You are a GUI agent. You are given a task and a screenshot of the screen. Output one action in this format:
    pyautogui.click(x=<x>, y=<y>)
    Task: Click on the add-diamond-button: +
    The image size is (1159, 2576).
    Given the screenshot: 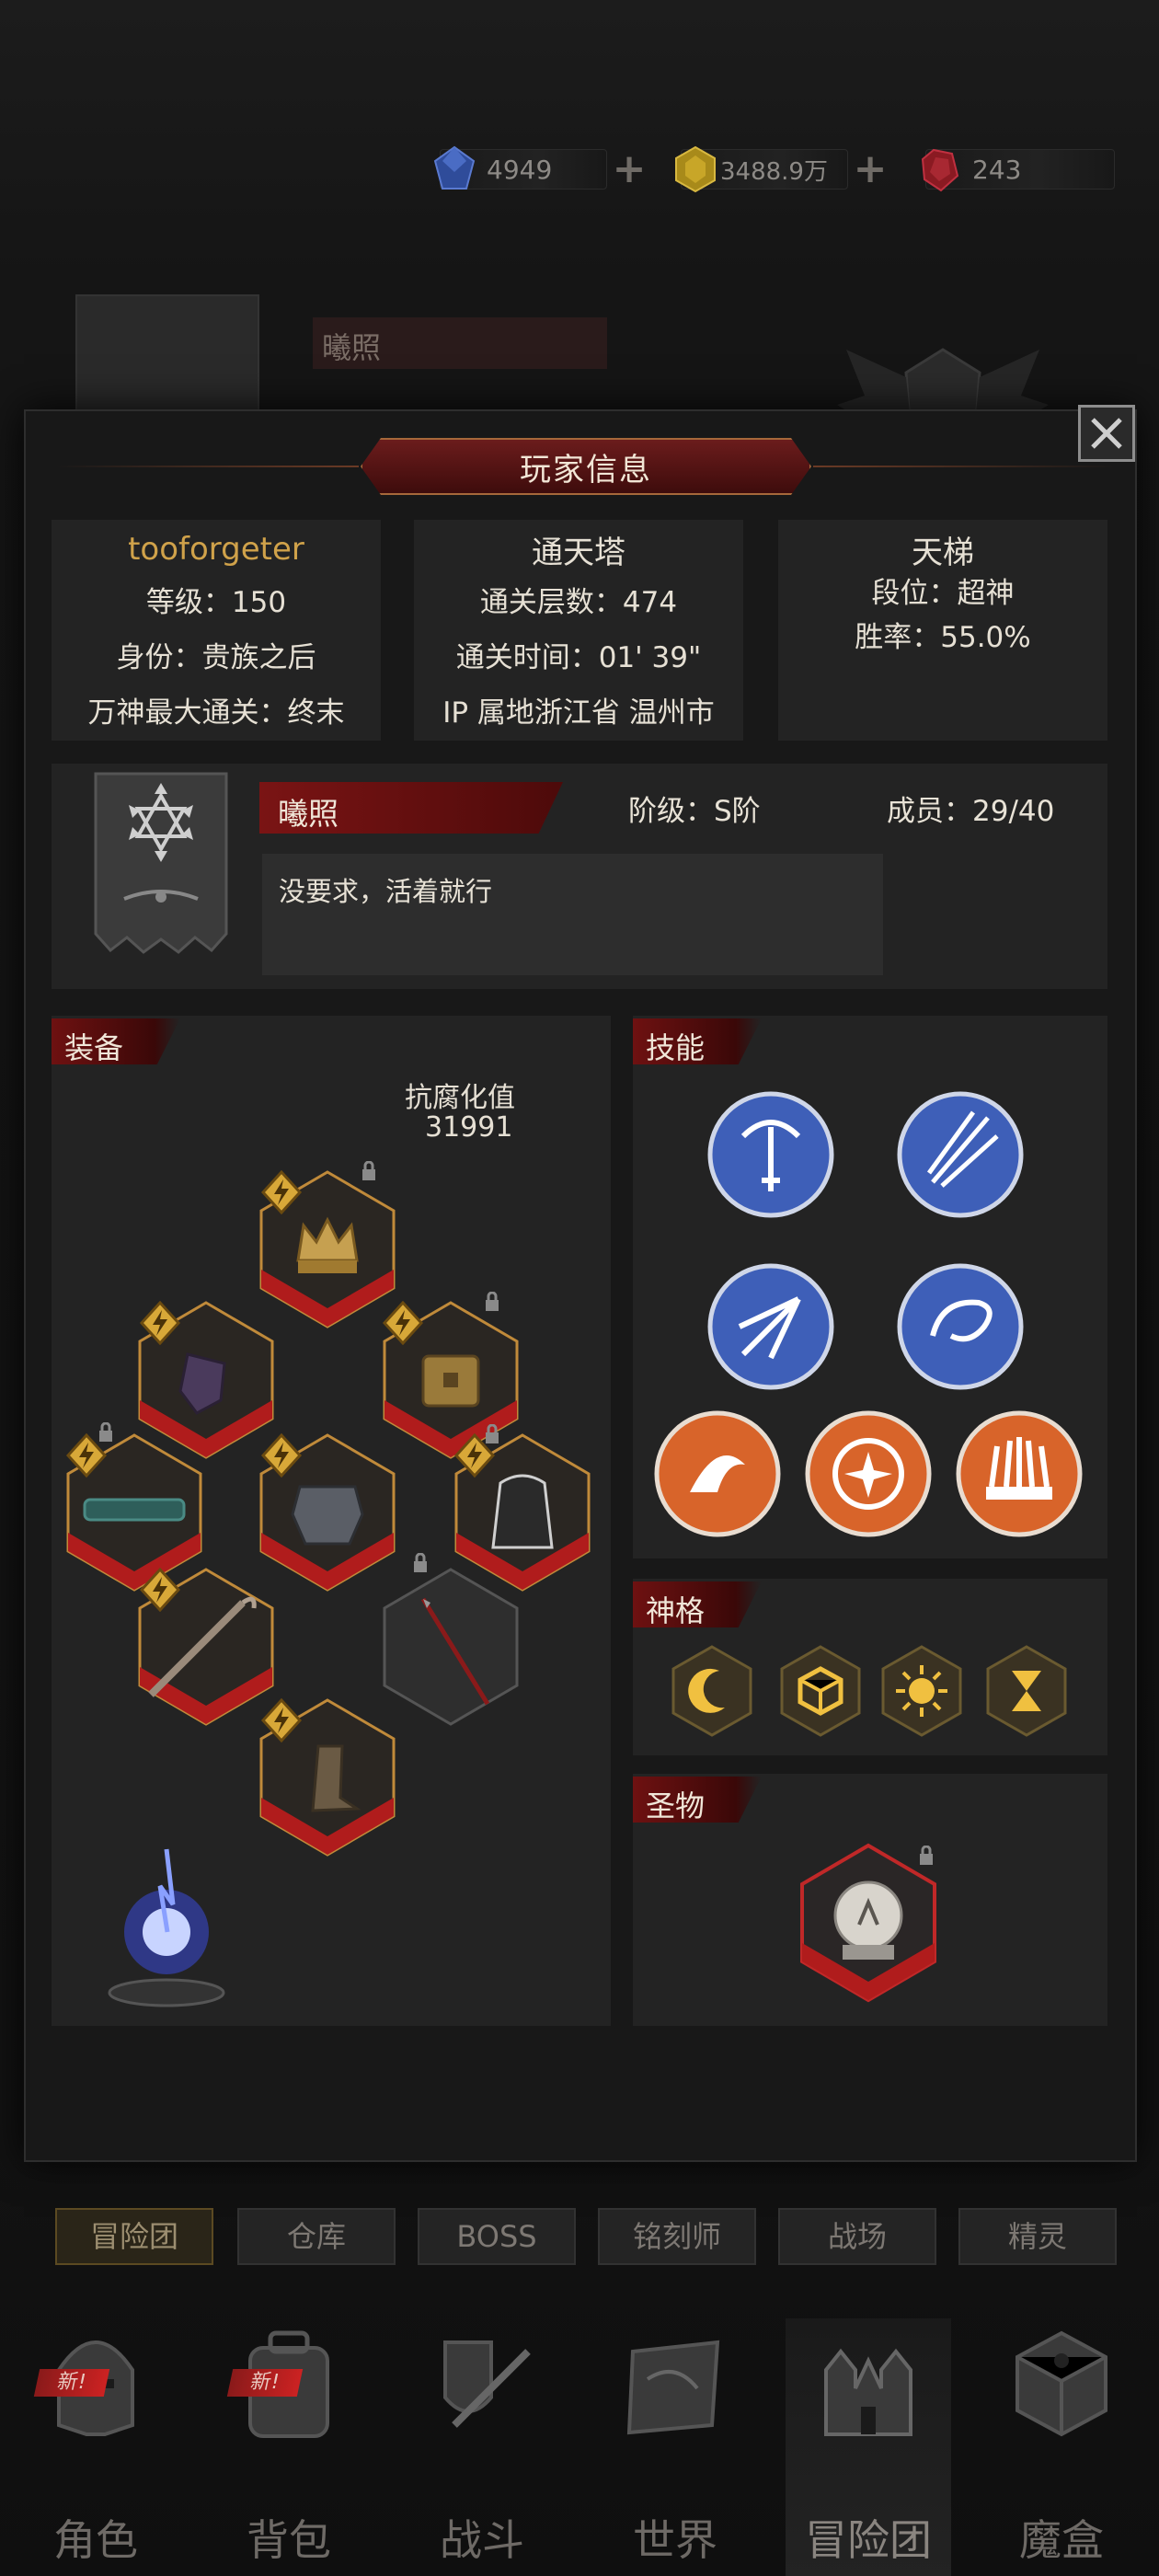 What is the action you would take?
    pyautogui.click(x=629, y=169)
    